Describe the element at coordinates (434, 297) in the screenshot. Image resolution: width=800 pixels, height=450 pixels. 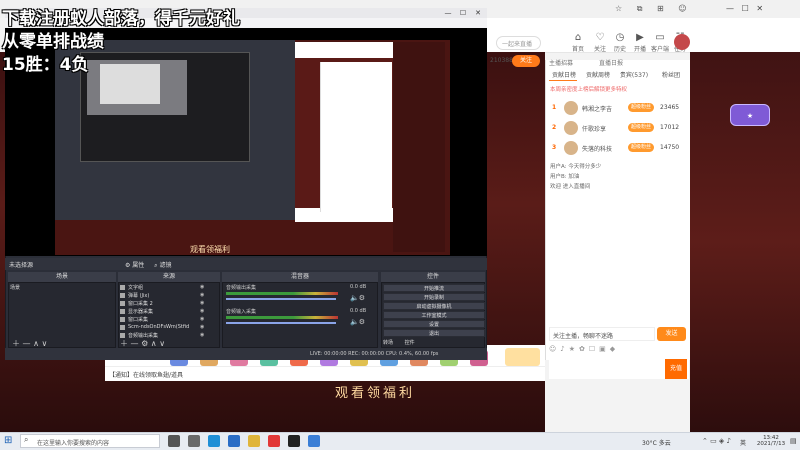
I see `start-record-button: 开始录制` at that location.